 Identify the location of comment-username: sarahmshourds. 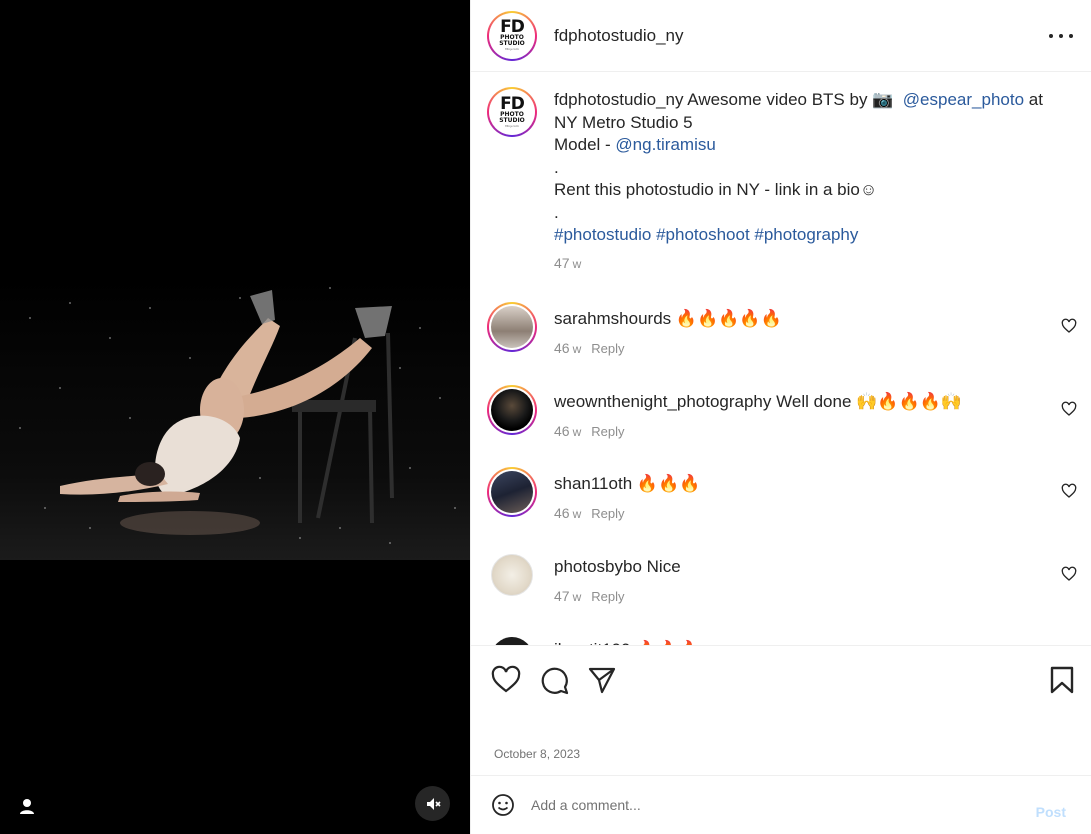
(612, 318).